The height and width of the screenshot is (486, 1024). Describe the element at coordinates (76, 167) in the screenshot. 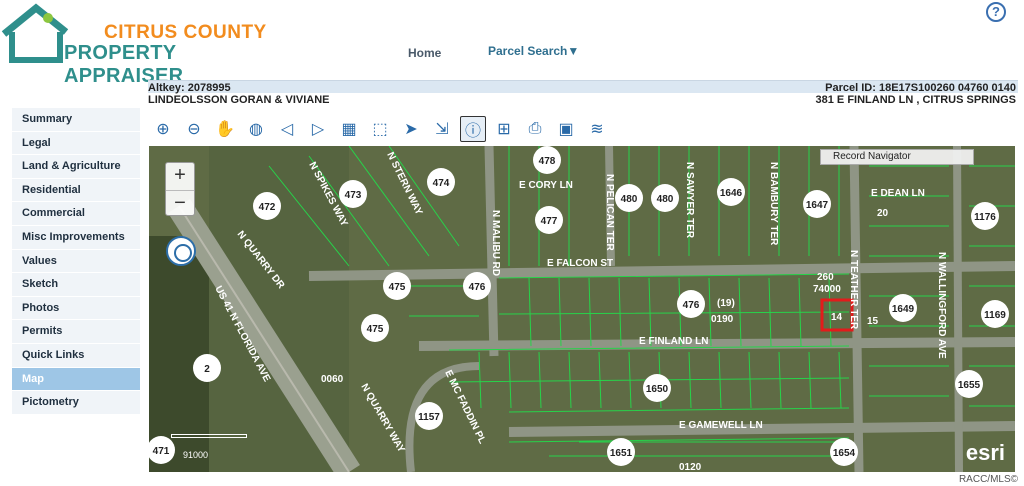

I see `sidebar-item-land-agriculture: Land & Agriculture` at that location.